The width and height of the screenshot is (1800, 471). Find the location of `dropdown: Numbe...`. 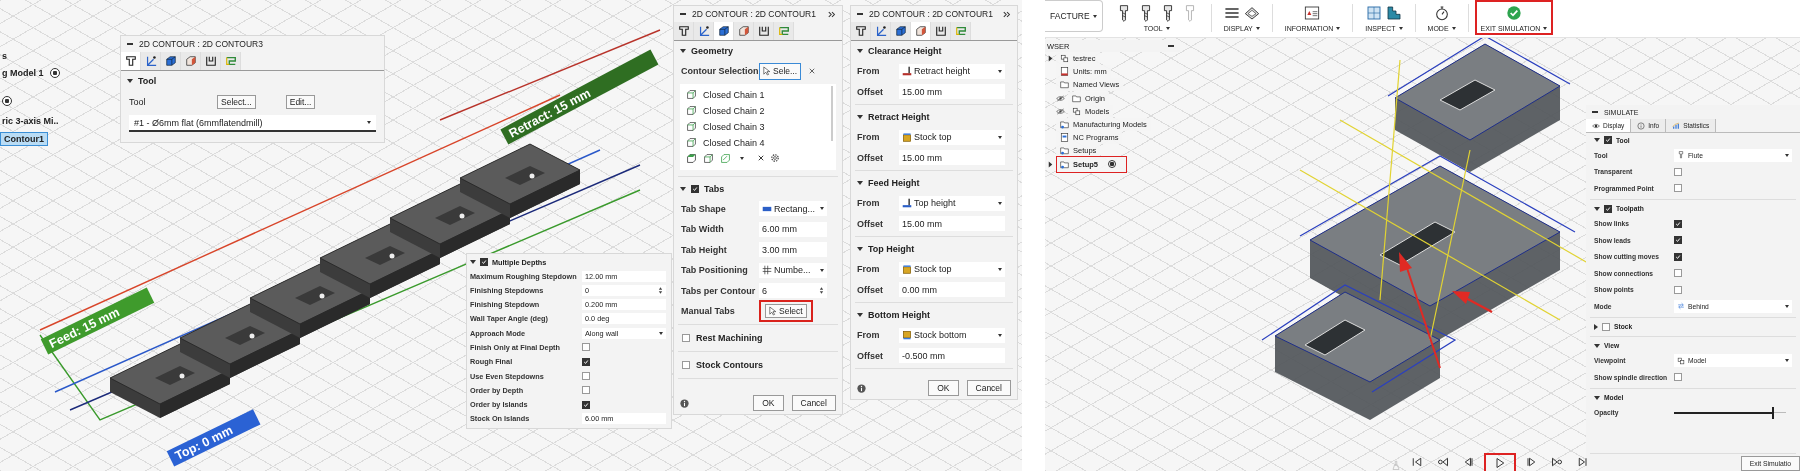

dropdown: Numbe... is located at coordinates (793, 270).